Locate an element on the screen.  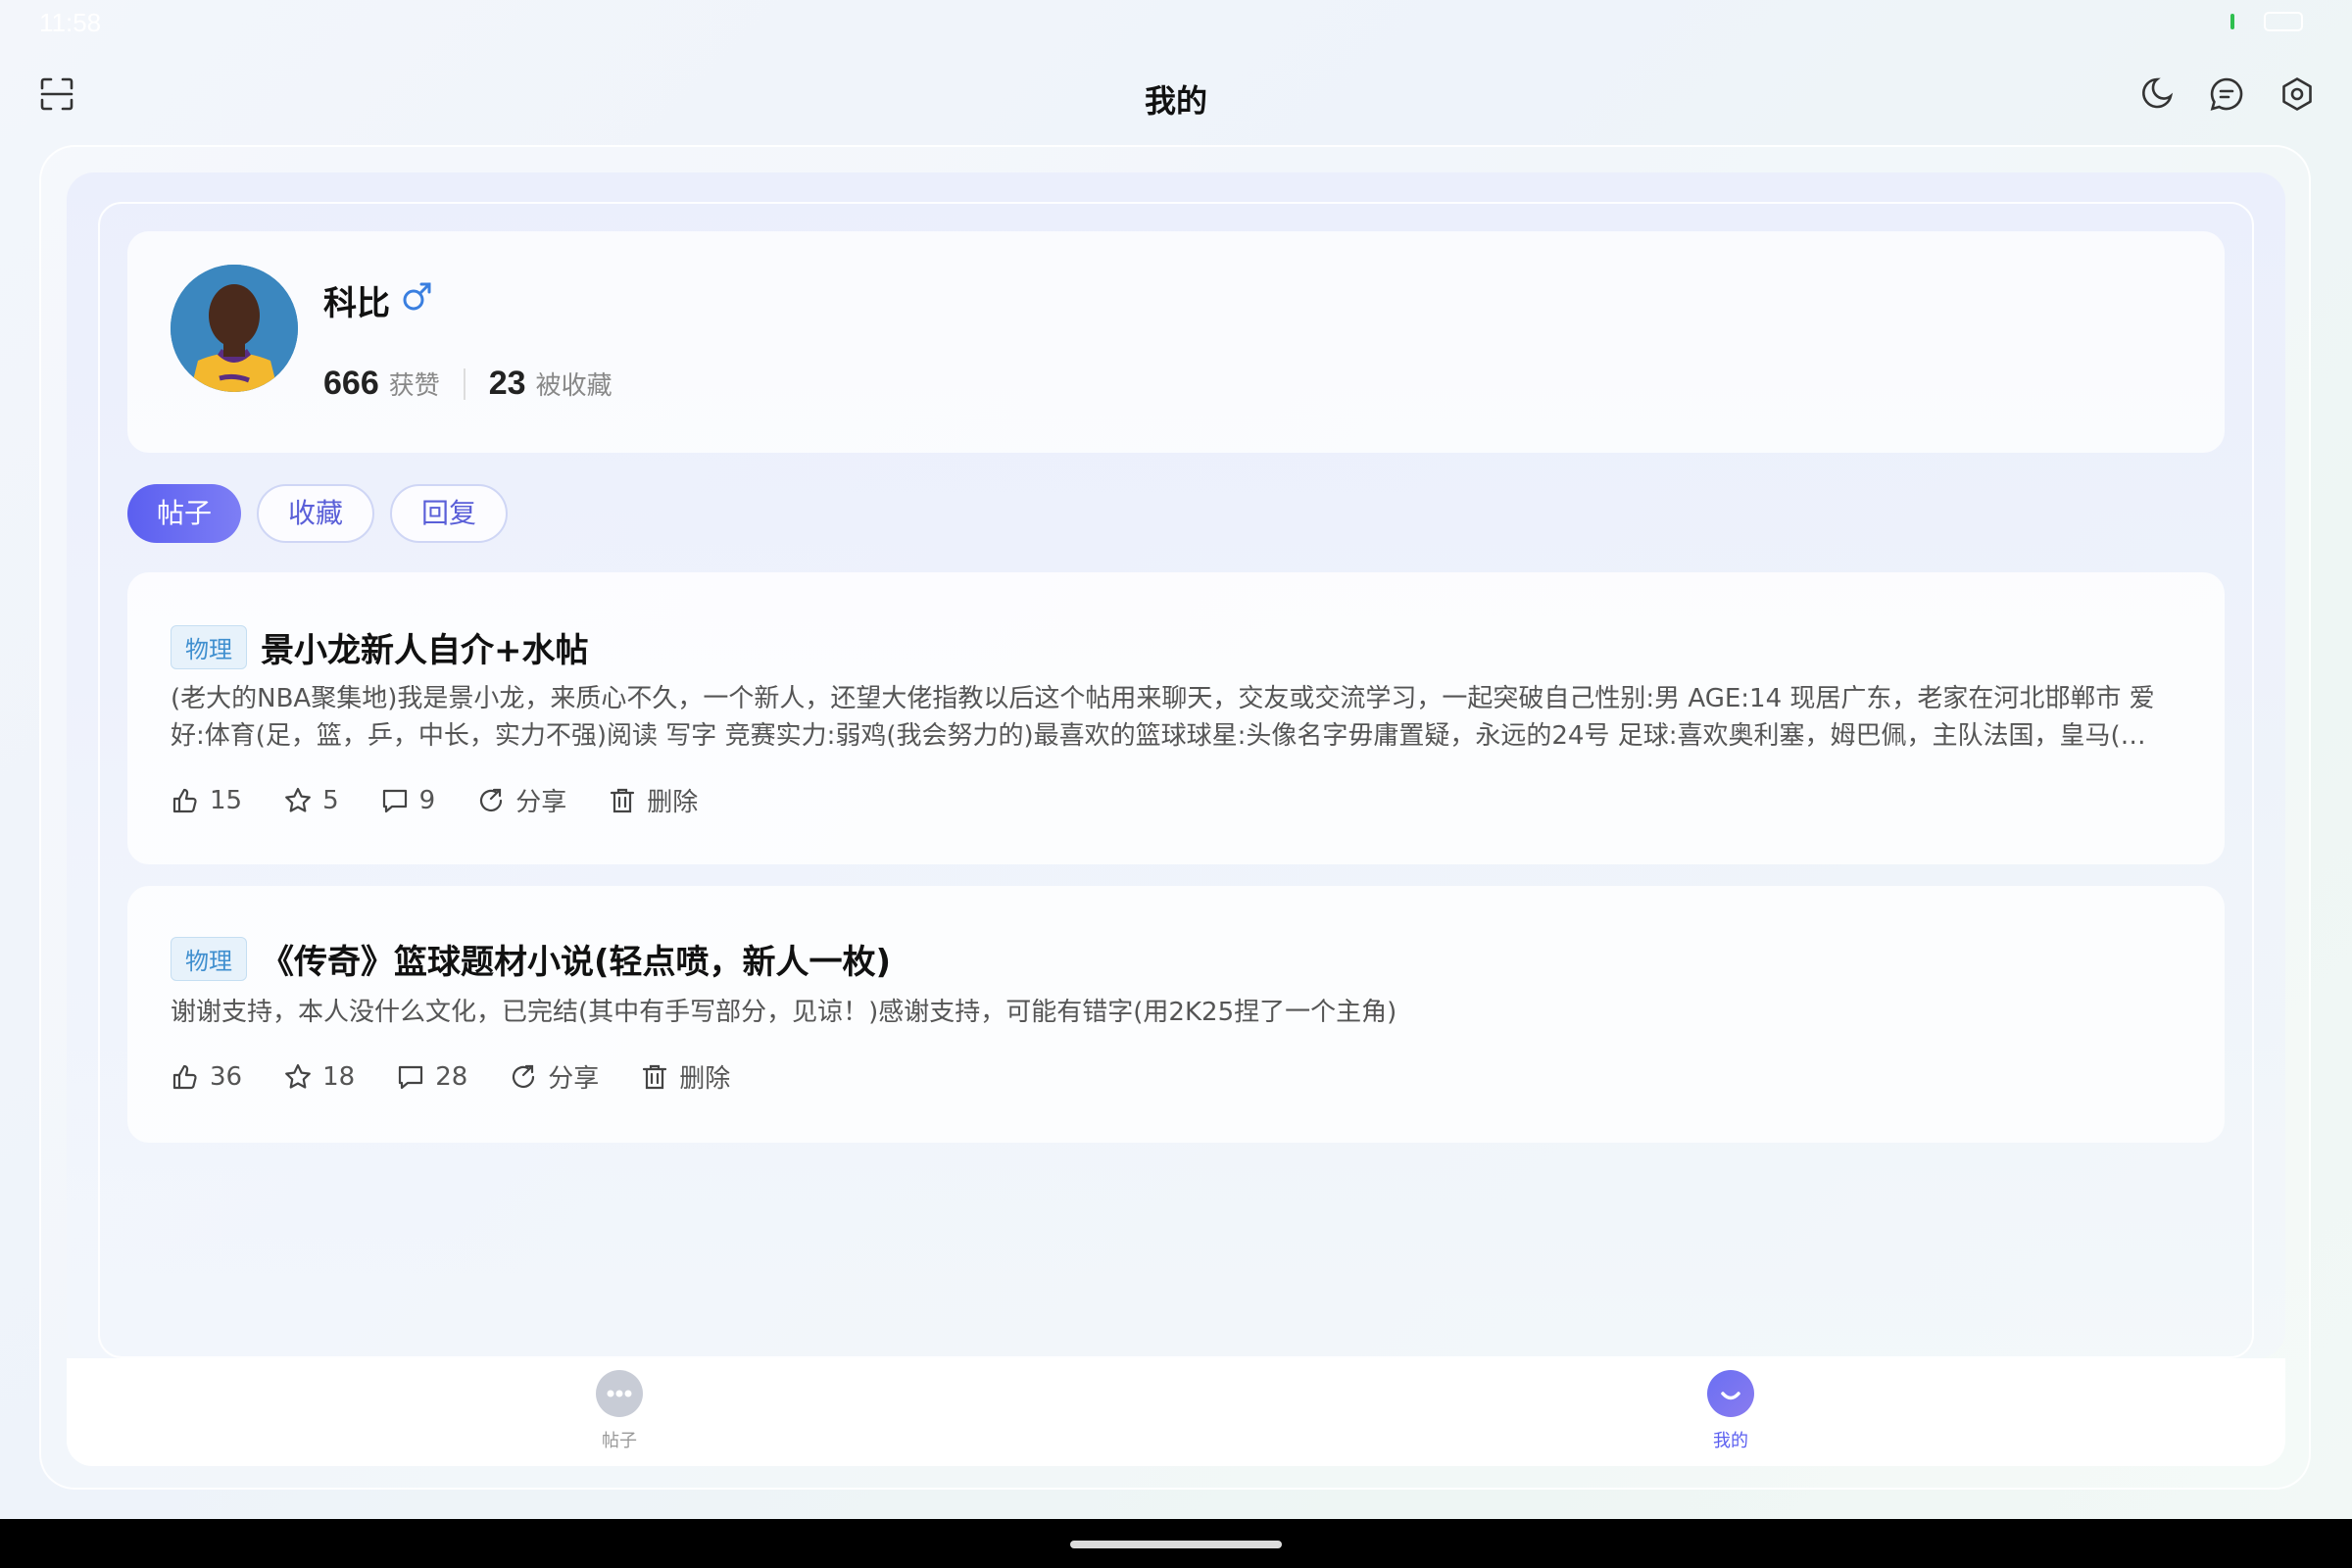
nav-mine: 我的 is located at coordinates (1730, 1411).